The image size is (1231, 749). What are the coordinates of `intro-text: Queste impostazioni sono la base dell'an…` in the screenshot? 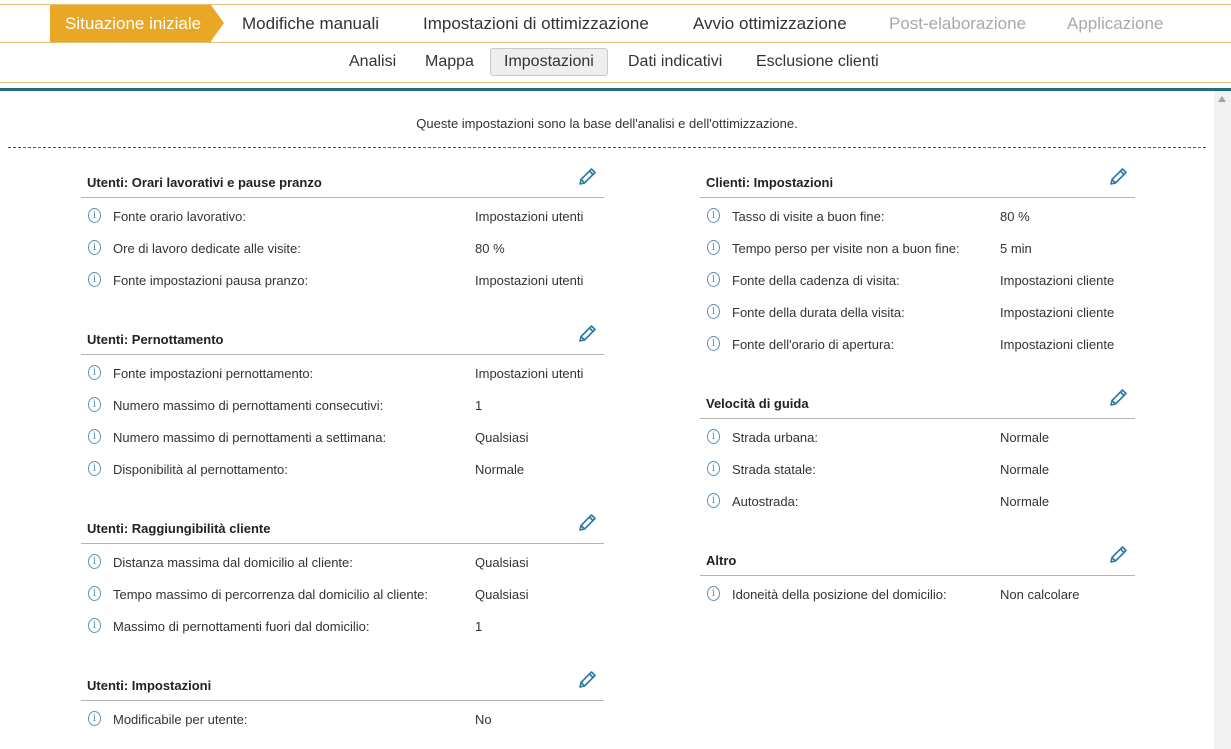 It's located at (607, 123).